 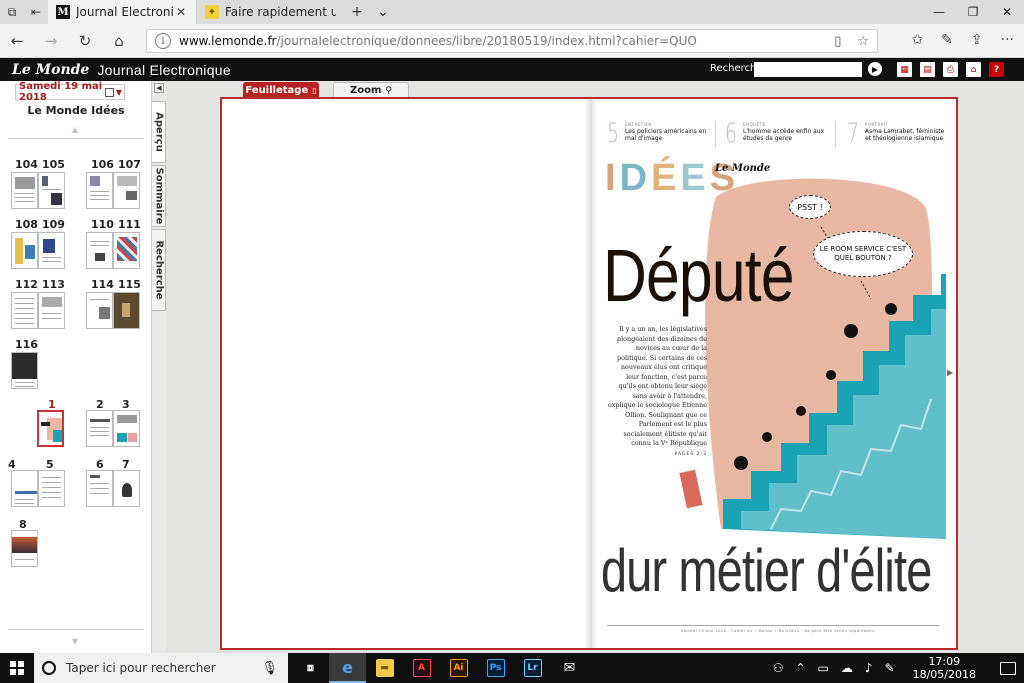 I want to click on tab-sommaire: Sommaire, so click(x=159, y=196).